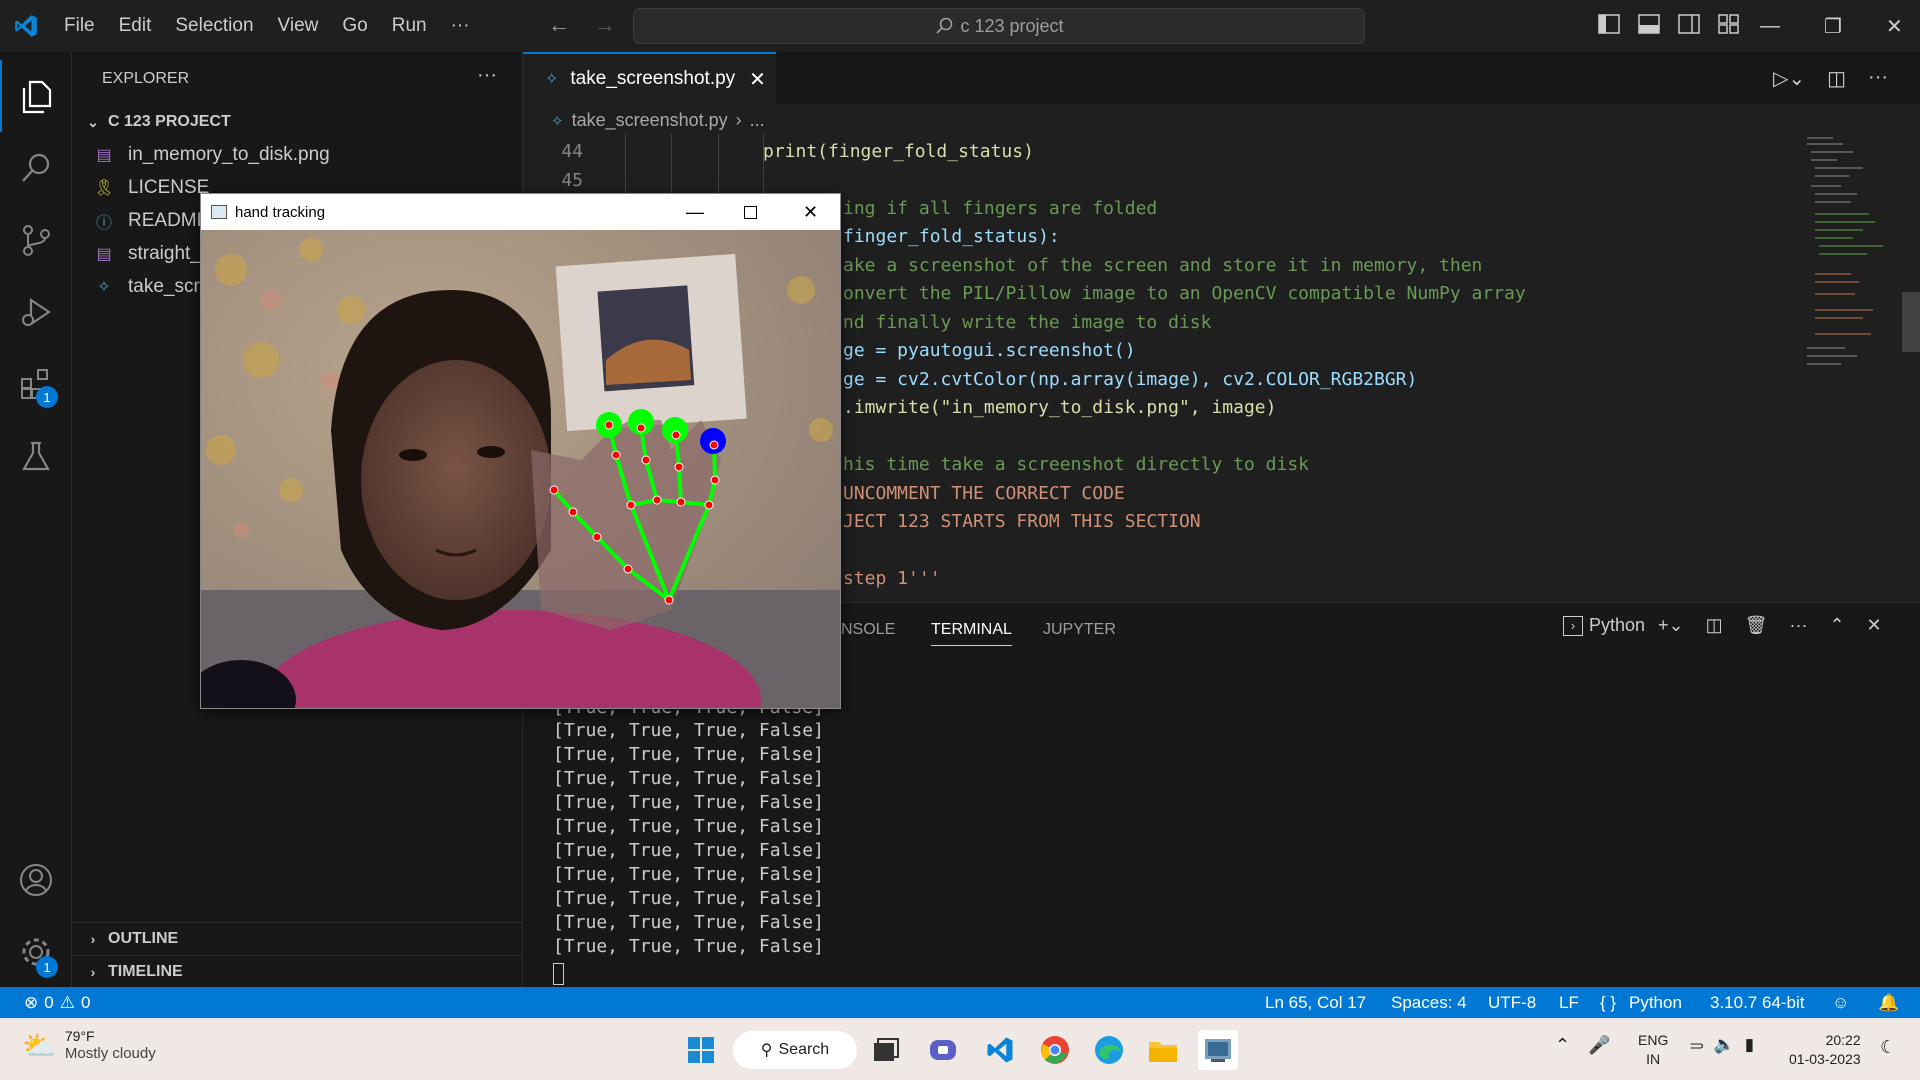 This screenshot has height=1080, width=1920. I want to click on tab-debug-console: NSOLE, so click(868, 630).